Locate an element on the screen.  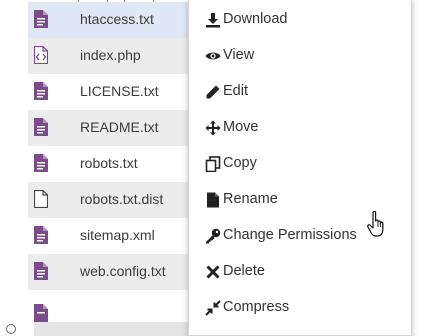
partial-row-cutoff is located at coordinates (120, 329).